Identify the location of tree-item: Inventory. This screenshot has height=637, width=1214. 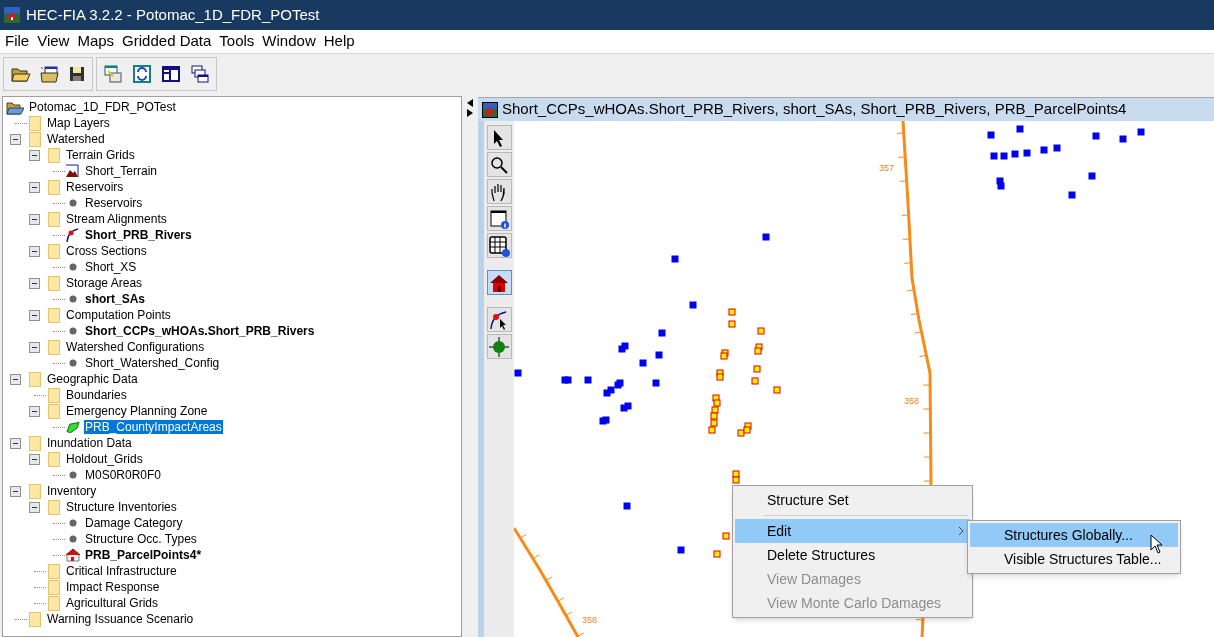
(72, 491).